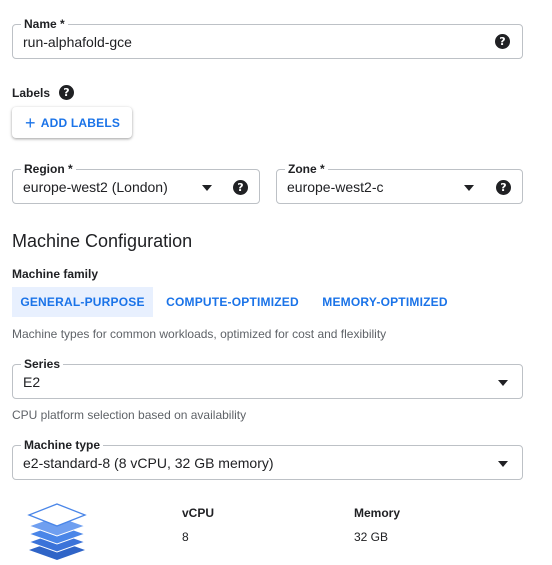 The width and height of the screenshot is (552, 565). I want to click on series-select: Series E2, so click(267, 377).